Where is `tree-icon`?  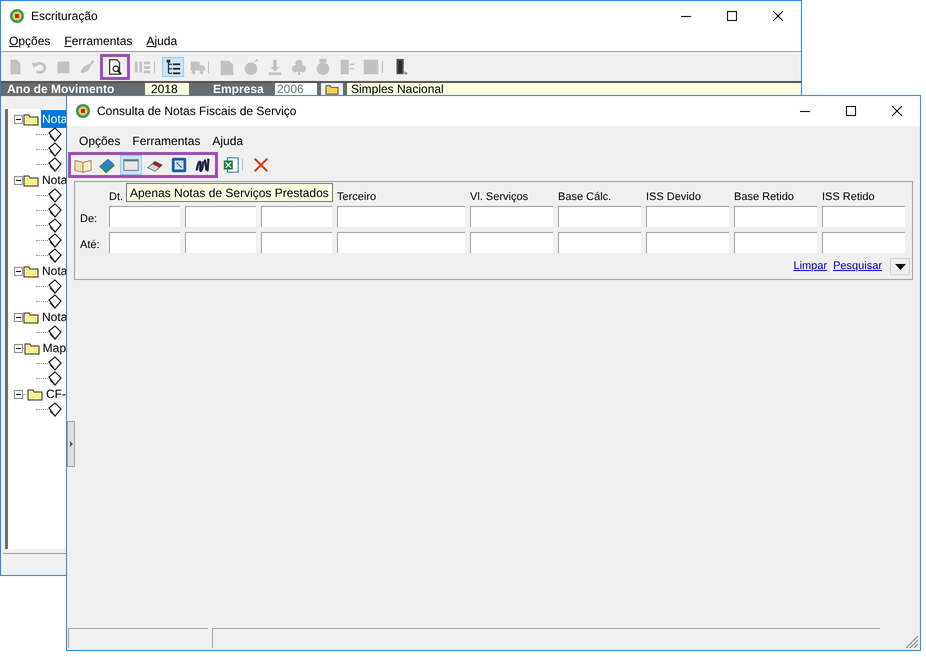
tree-icon is located at coordinates (173, 67).